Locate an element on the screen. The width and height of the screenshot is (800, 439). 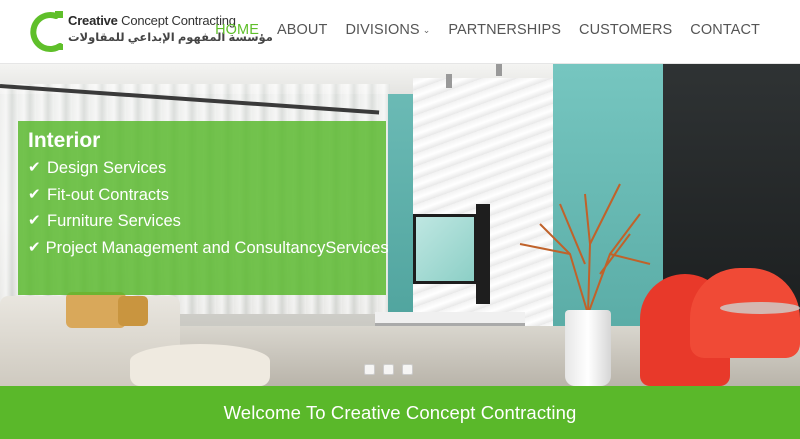
service-label: Fit-out Contracts is located at coordinates (108, 194).